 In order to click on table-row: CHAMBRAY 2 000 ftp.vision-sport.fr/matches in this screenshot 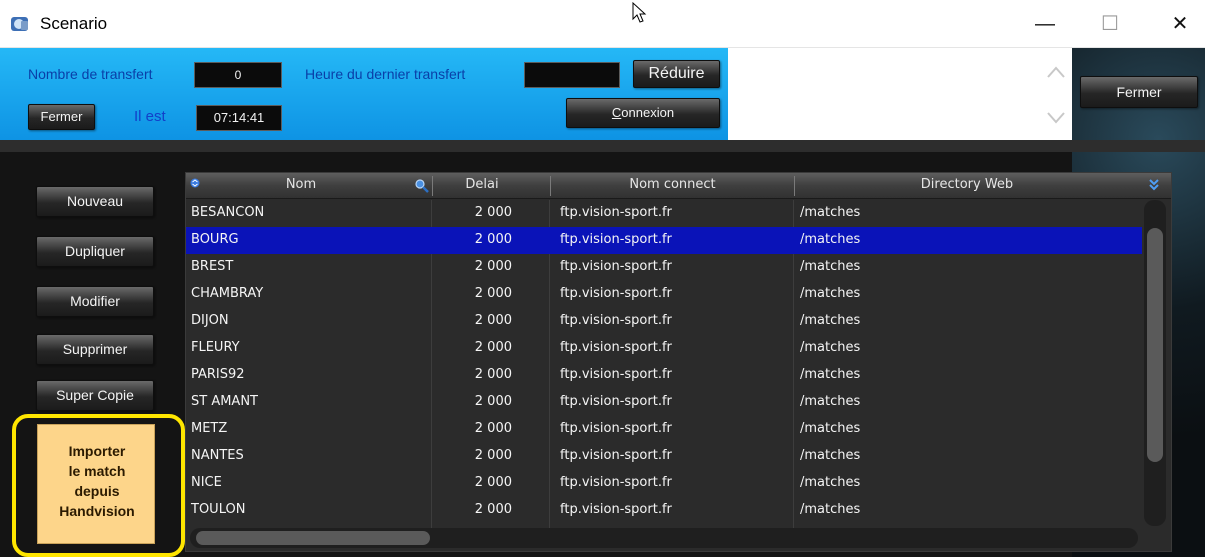, I will do `click(664, 294)`.